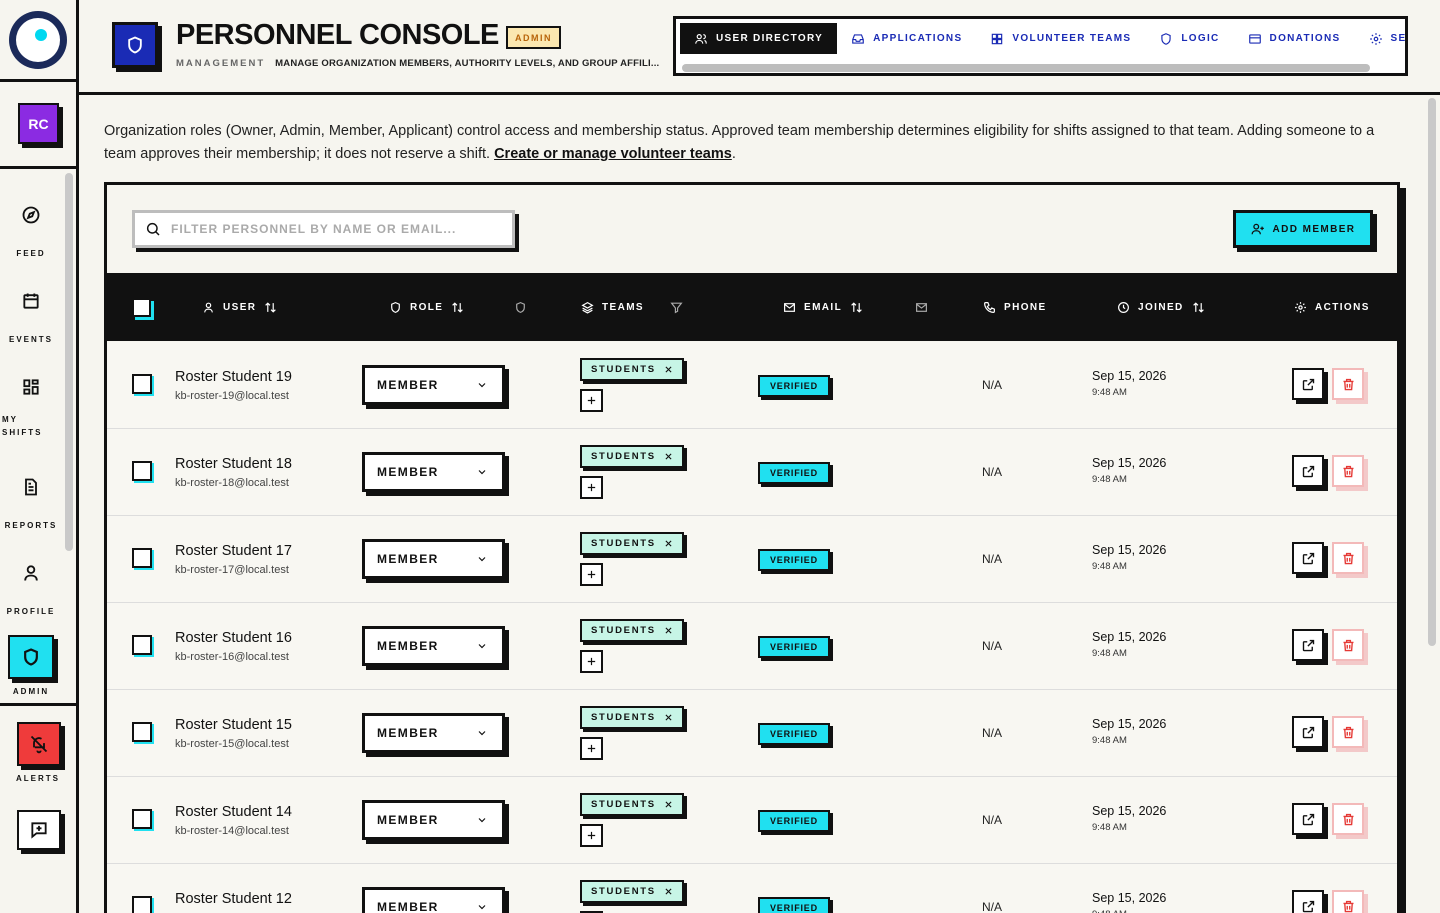  I want to click on user-email: kb-roster-17@local.test, so click(232, 570).